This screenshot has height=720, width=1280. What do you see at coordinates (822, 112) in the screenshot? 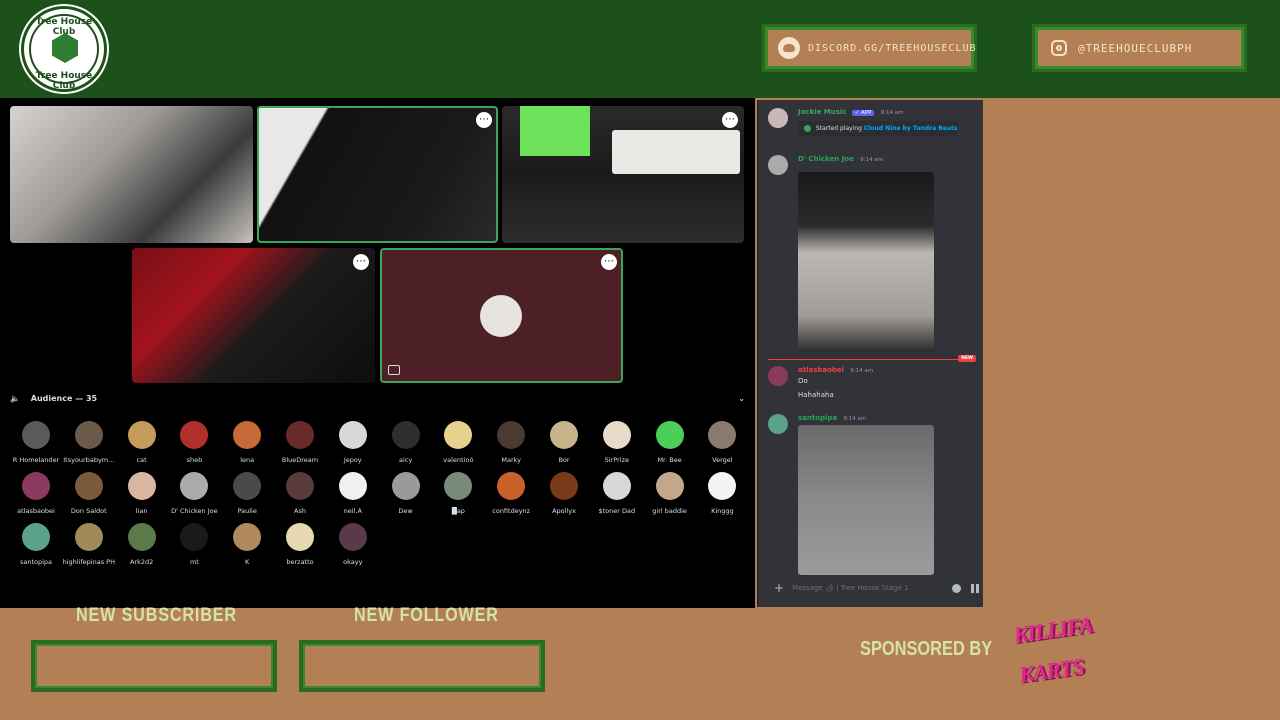
I see `author-name: Jockie Music` at bounding box center [822, 112].